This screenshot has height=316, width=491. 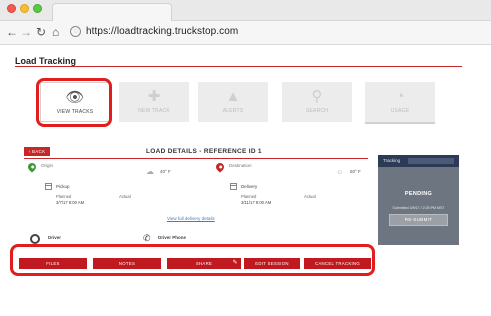 What do you see at coordinates (204, 151) in the screenshot?
I see `details-heading: LOAD DETAILS - REFERENCE ID 1` at bounding box center [204, 151].